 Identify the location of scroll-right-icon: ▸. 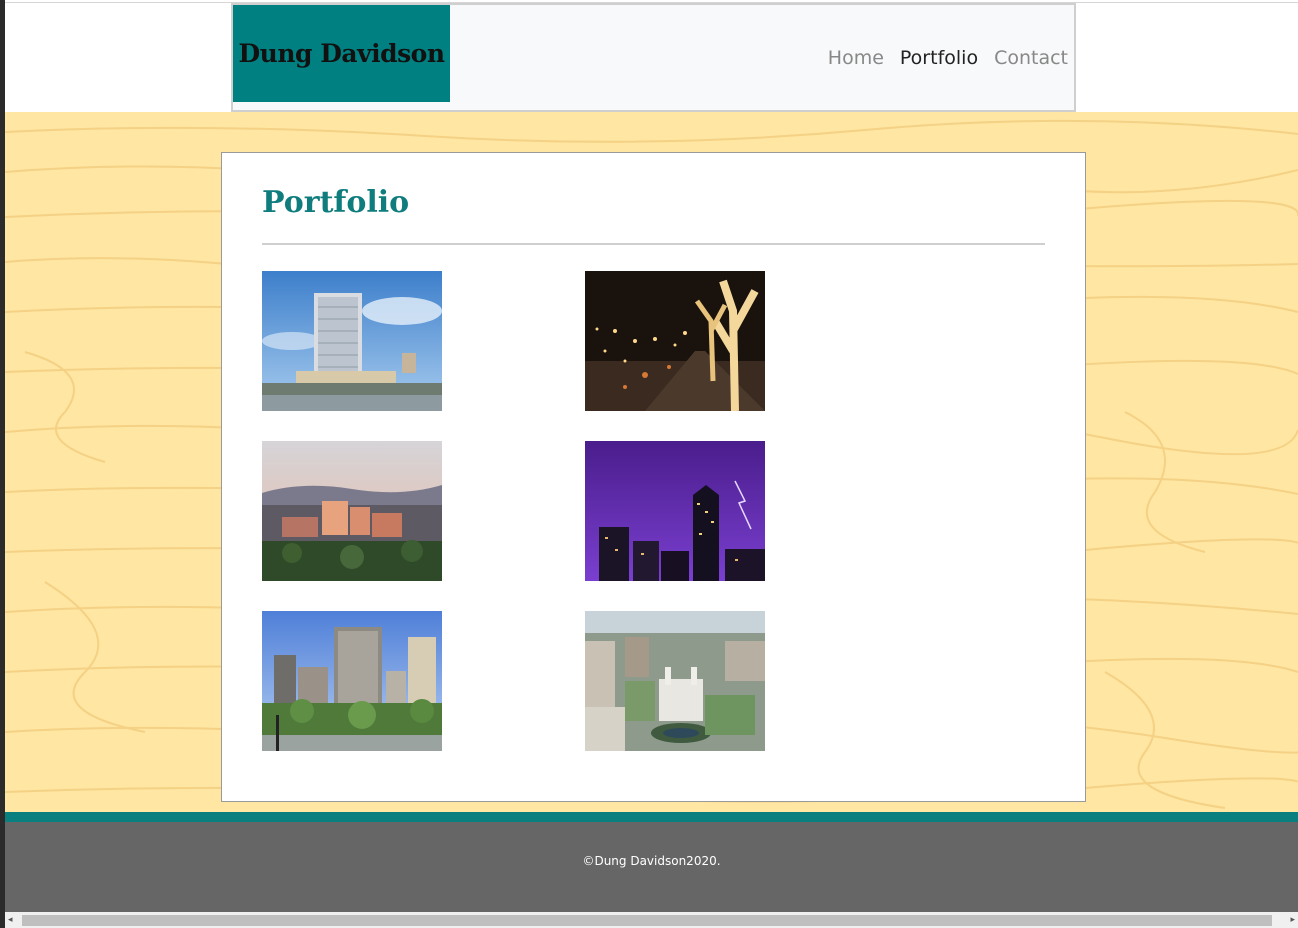
(1292, 920).